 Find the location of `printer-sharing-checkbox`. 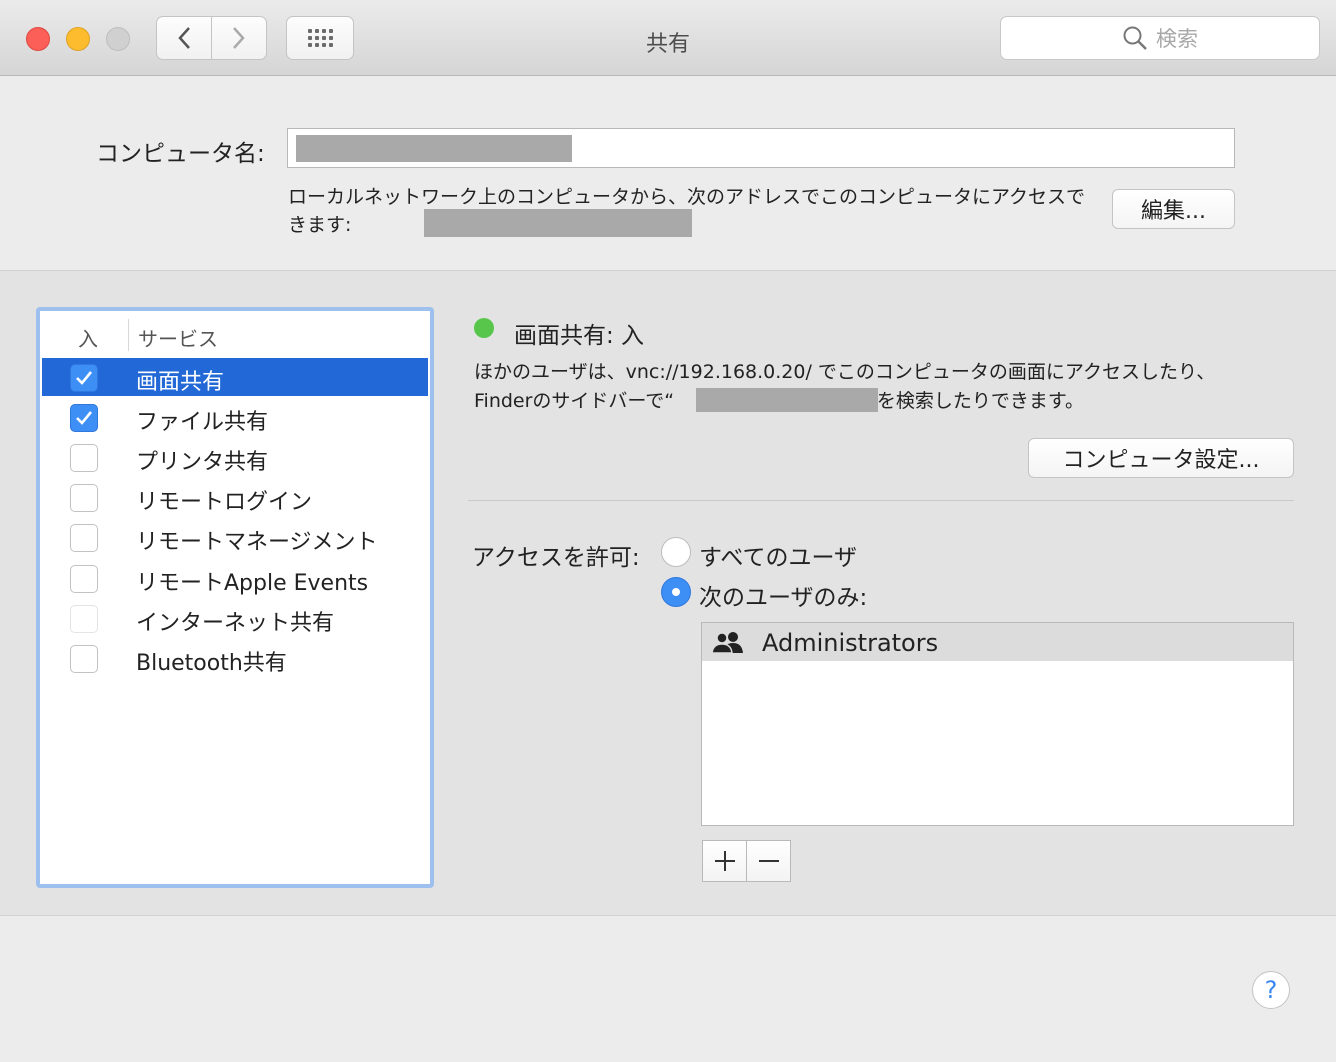

printer-sharing-checkbox is located at coordinates (84, 458).